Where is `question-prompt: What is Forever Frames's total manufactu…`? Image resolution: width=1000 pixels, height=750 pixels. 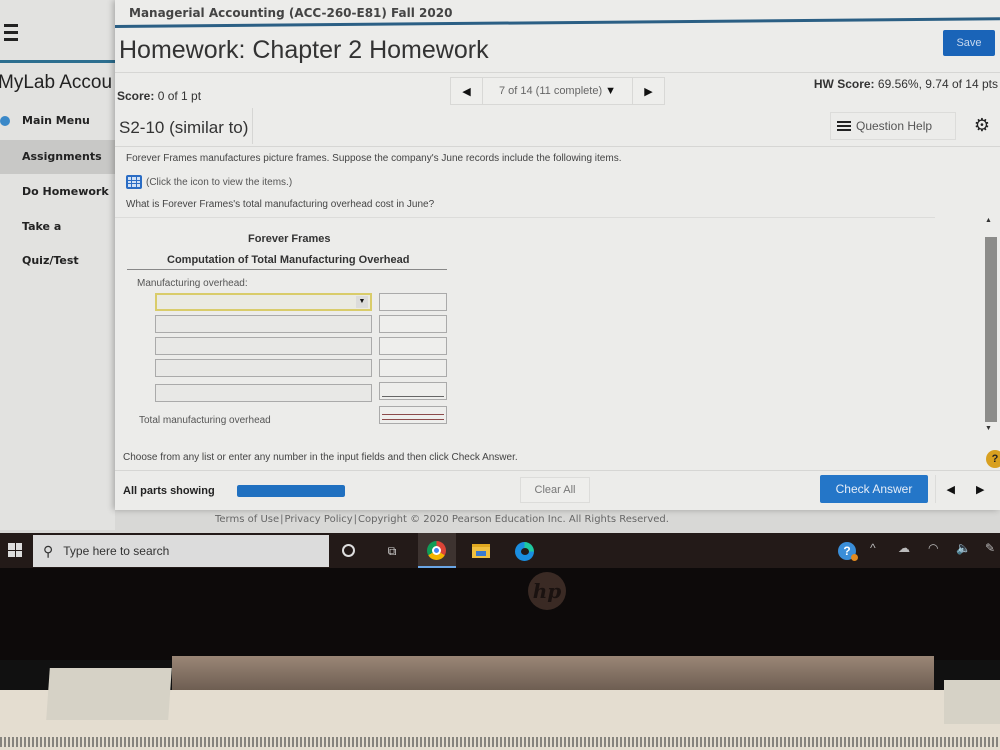 question-prompt: What is Forever Frames's total manufactu… is located at coordinates (280, 204).